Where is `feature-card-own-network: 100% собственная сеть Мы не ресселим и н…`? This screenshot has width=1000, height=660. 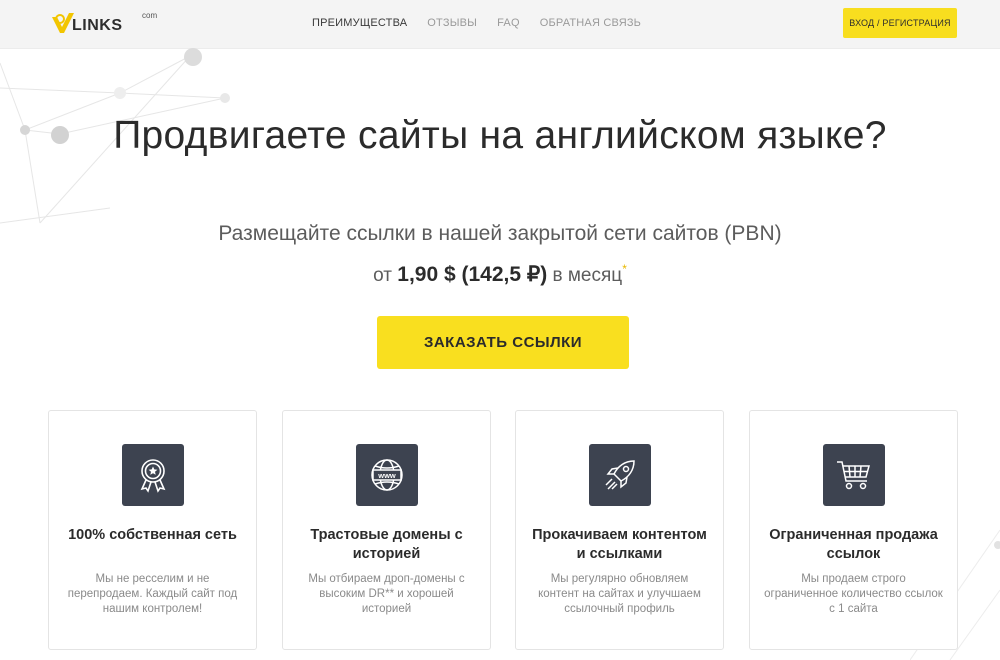
feature-card-own-network: 100% собственная сеть Мы не ресселим и н… is located at coordinates (152, 530).